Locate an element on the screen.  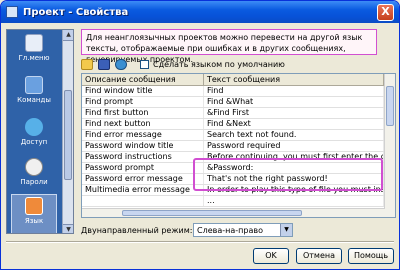
ok-button: OK is located at coordinates (271, 256).